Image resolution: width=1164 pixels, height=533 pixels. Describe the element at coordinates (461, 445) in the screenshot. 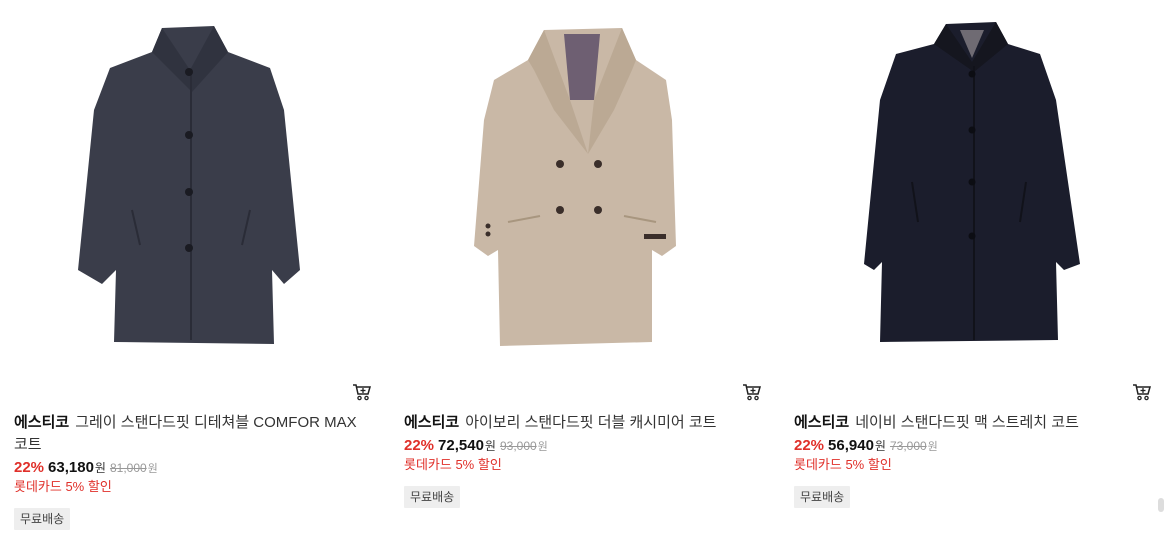

I see `sale-price: 72,540` at that location.